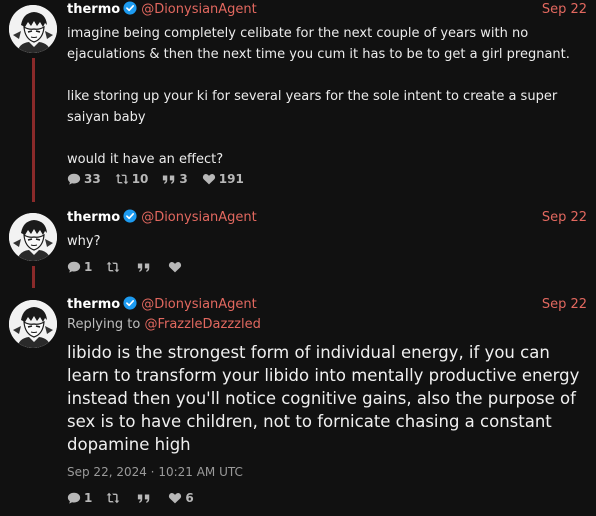 The image size is (596, 516). What do you see at coordinates (92, 179) in the screenshot?
I see `reply-count: 33` at bounding box center [92, 179].